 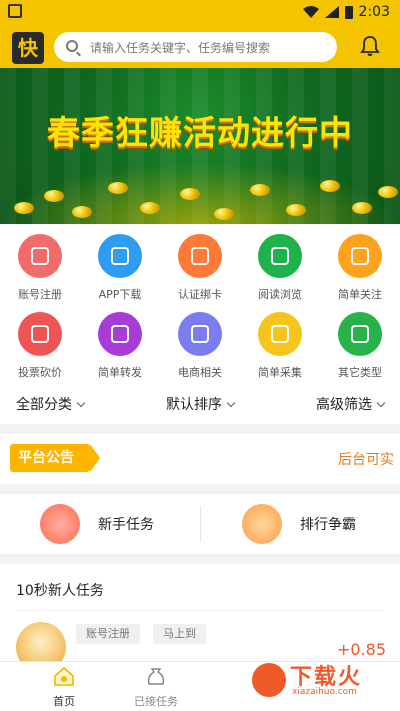 What do you see at coordinates (126, 525) in the screenshot?
I see `new-task-label: 新手任务` at bounding box center [126, 525].